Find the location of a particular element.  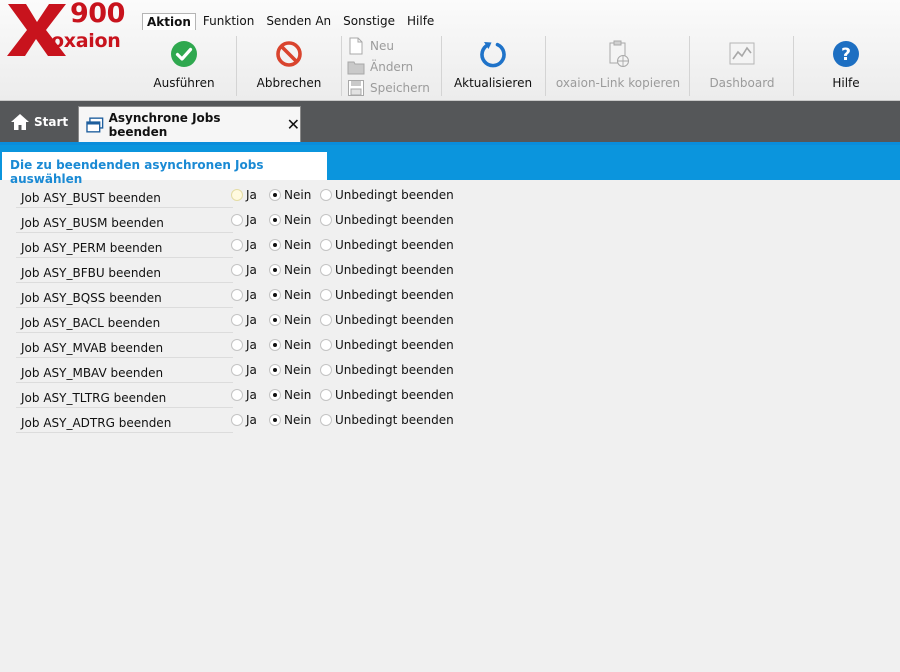

close-tab-icon: ✕ is located at coordinates (293, 124).